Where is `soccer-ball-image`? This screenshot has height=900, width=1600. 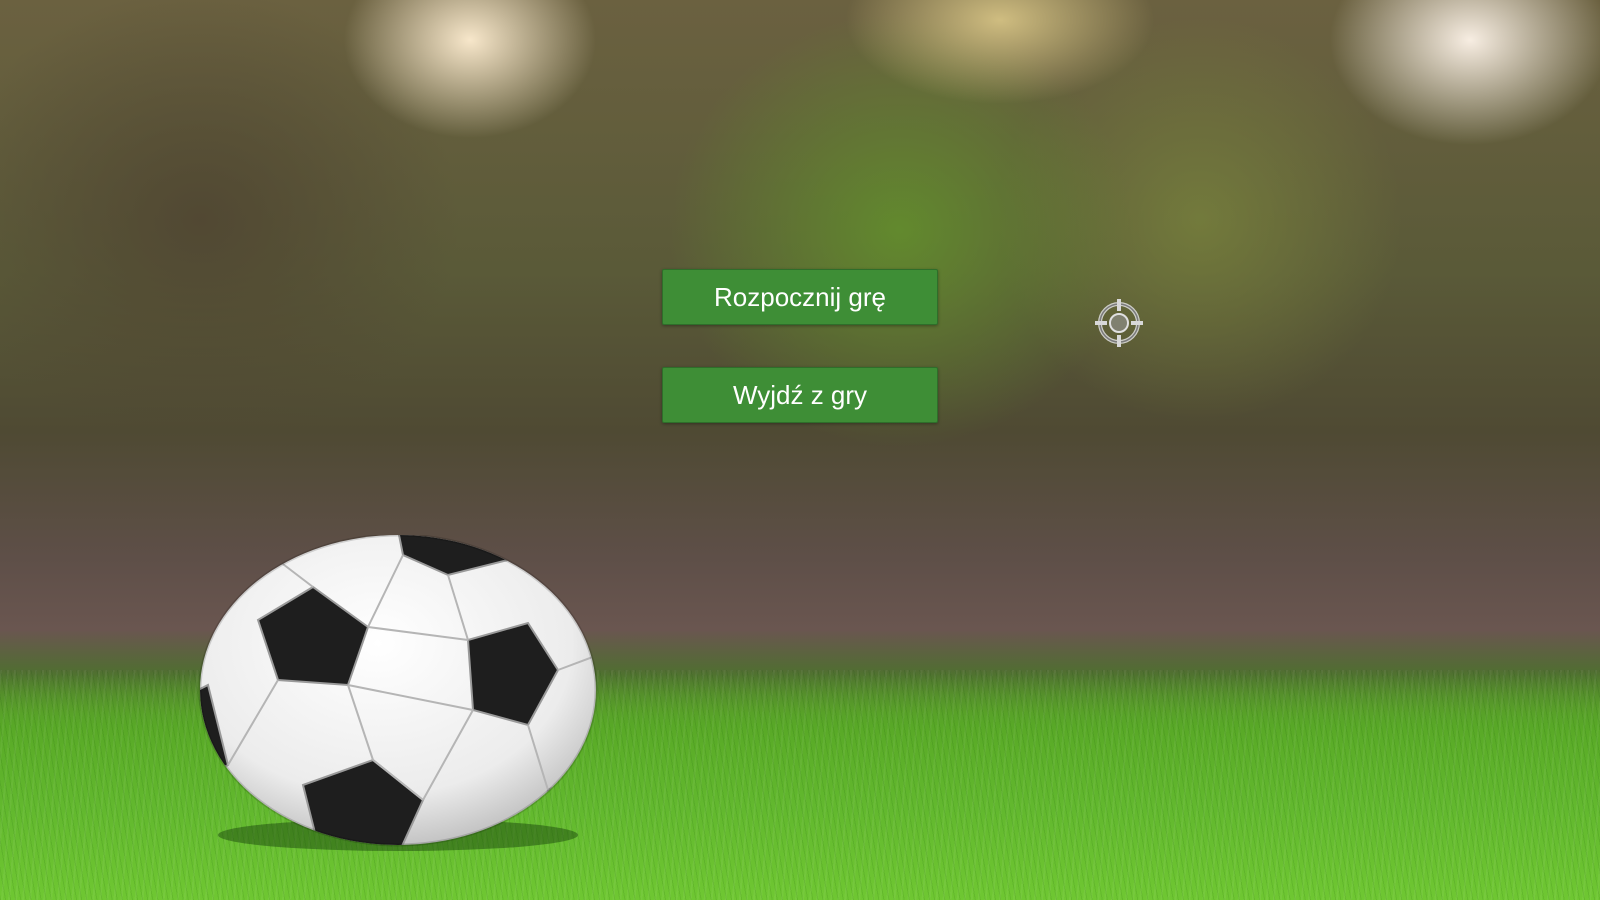
soccer-ball-image is located at coordinates (398, 693).